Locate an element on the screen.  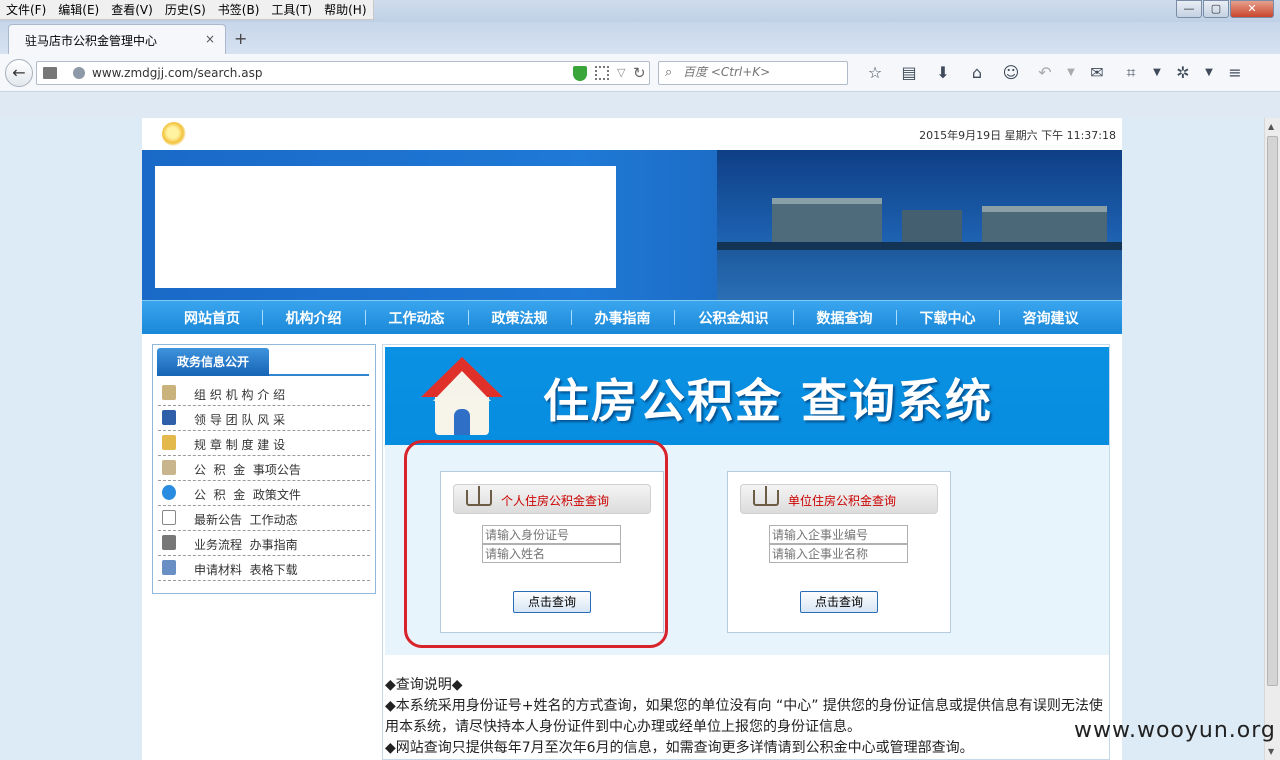
undo-icon: ↶ is located at coordinates (1045, 73).